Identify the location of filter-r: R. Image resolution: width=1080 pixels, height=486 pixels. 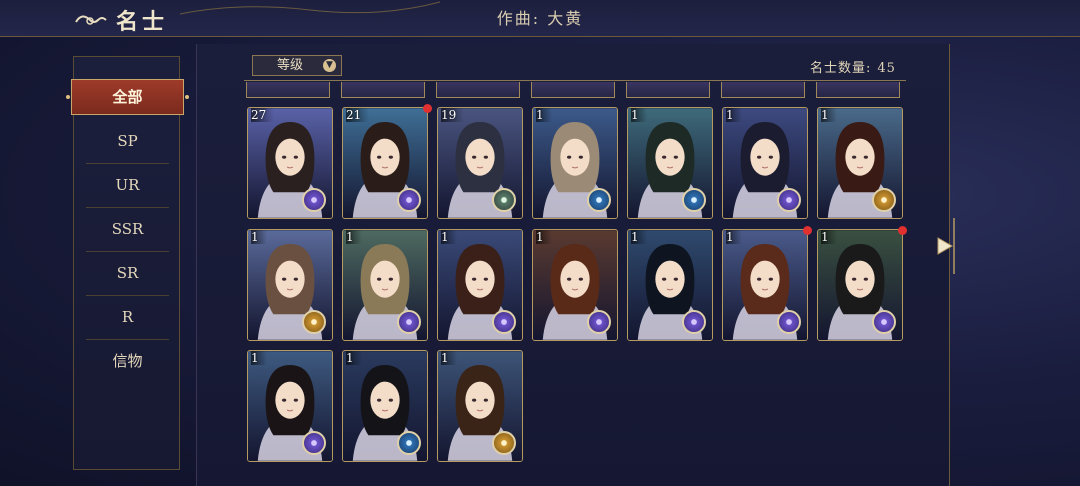
(127, 317).